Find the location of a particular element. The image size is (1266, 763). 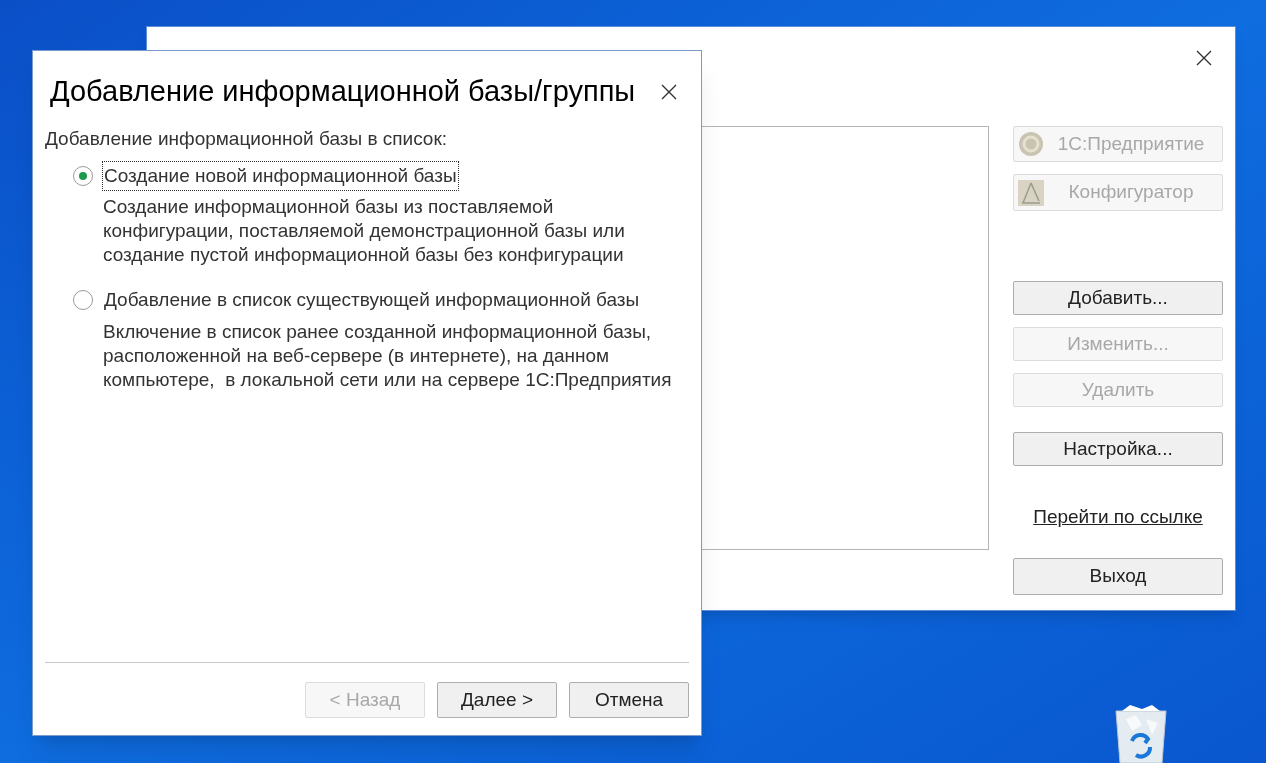

exit-button: Выход is located at coordinates (1118, 576).